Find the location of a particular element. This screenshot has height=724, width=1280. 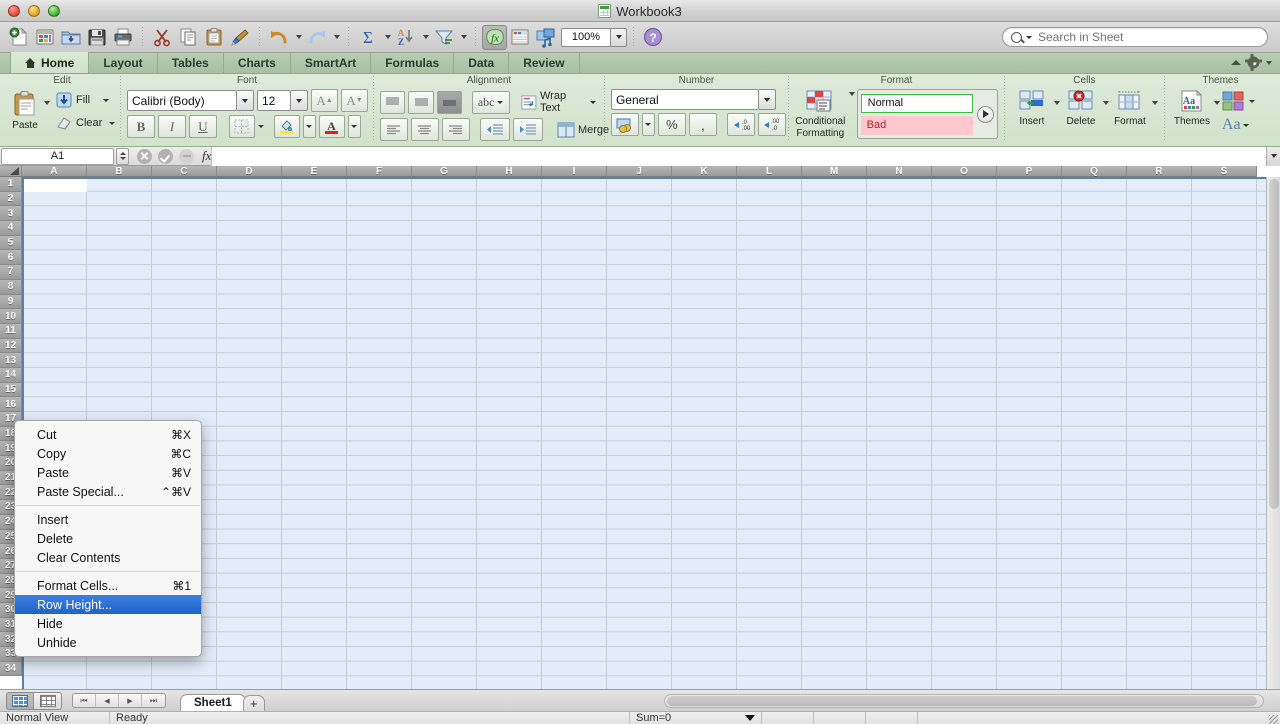

horizontal-scrollbar is located at coordinates (964, 700).